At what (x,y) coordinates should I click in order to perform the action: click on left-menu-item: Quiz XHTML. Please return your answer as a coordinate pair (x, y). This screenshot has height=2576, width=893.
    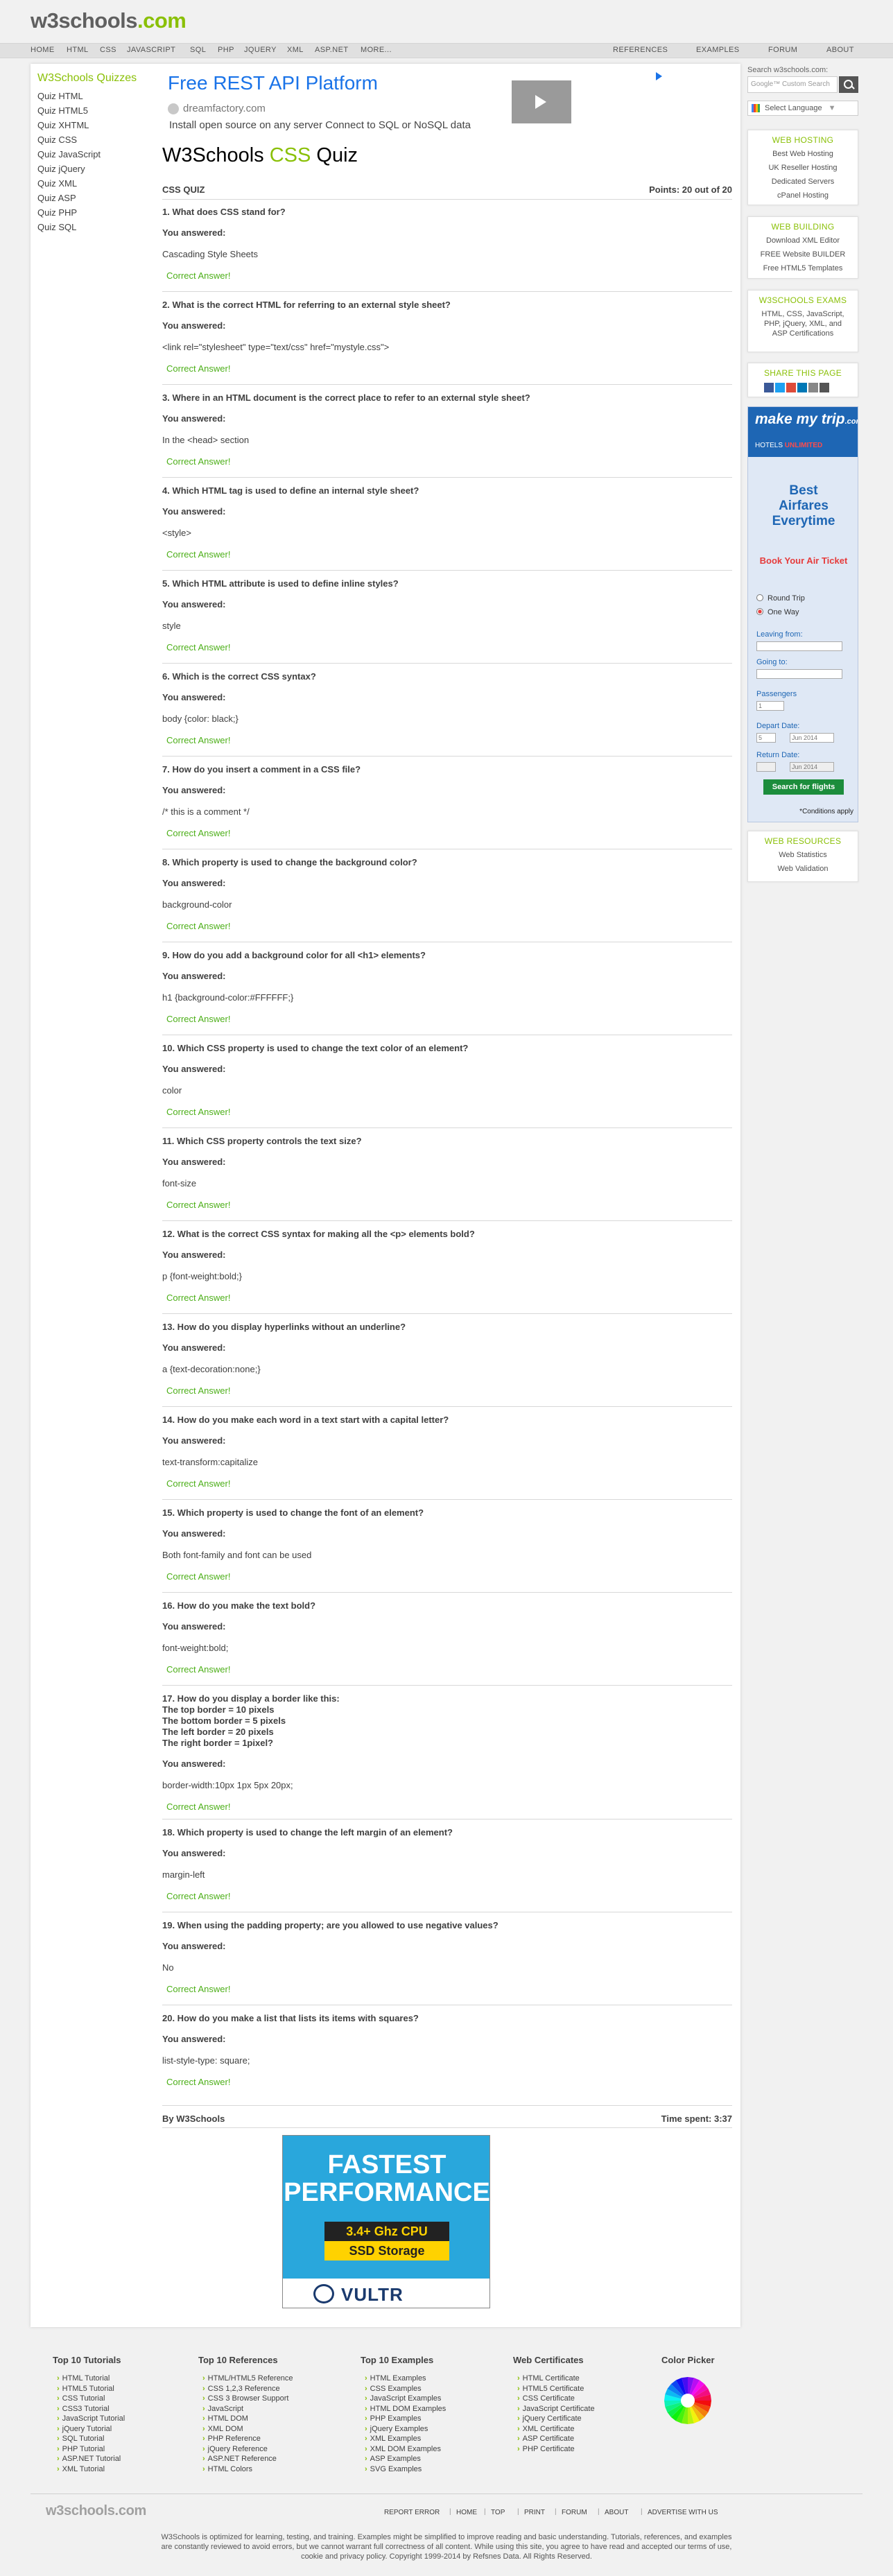
    Looking at the image, I should click on (63, 125).